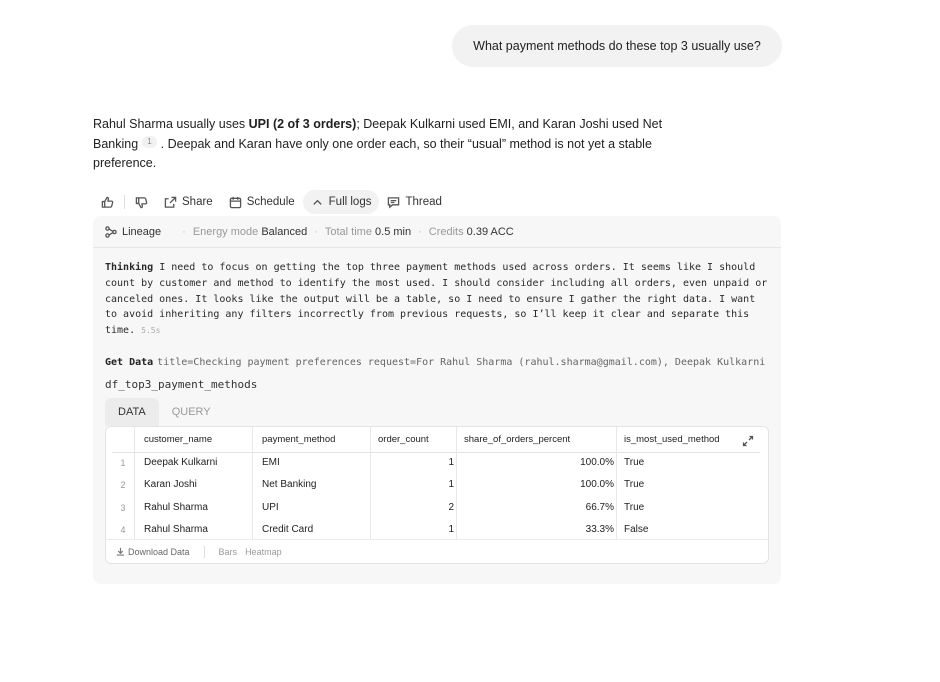 The image size is (940, 682). What do you see at coordinates (181, 384) in the screenshot?
I see `dataframe-name: df_top3_payment_methods` at bounding box center [181, 384].